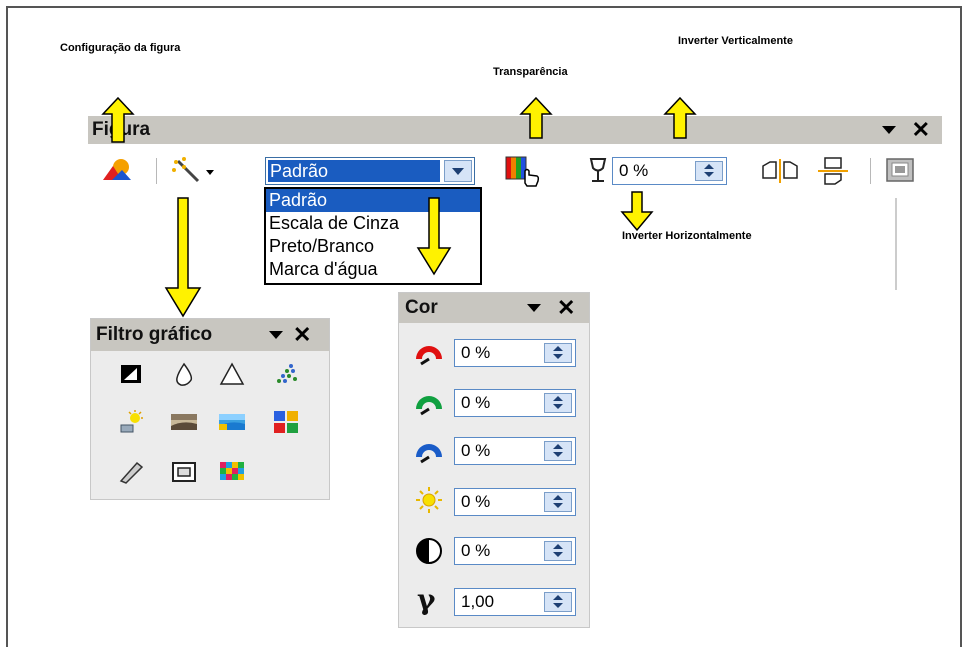 This screenshot has height=647, width=968. What do you see at coordinates (193, 170) in the screenshot?
I see `filter-wand-icon` at bounding box center [193, 170].